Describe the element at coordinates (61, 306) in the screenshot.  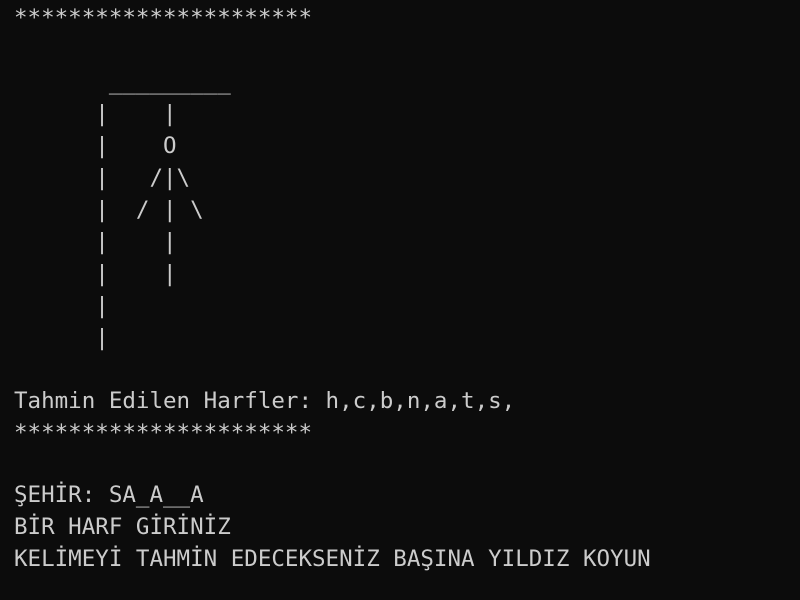
I see `gallows-post: |` at that location.